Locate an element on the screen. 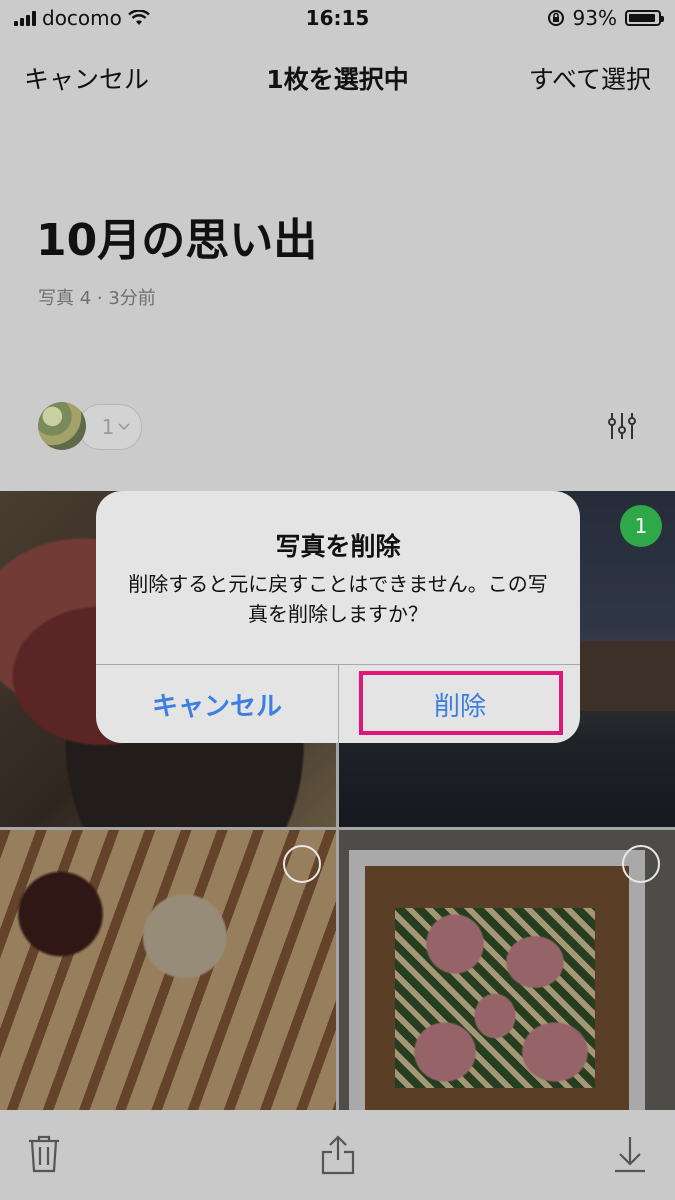  status-bar: docomo 16:15 93% is located at coordinates (337, 19).